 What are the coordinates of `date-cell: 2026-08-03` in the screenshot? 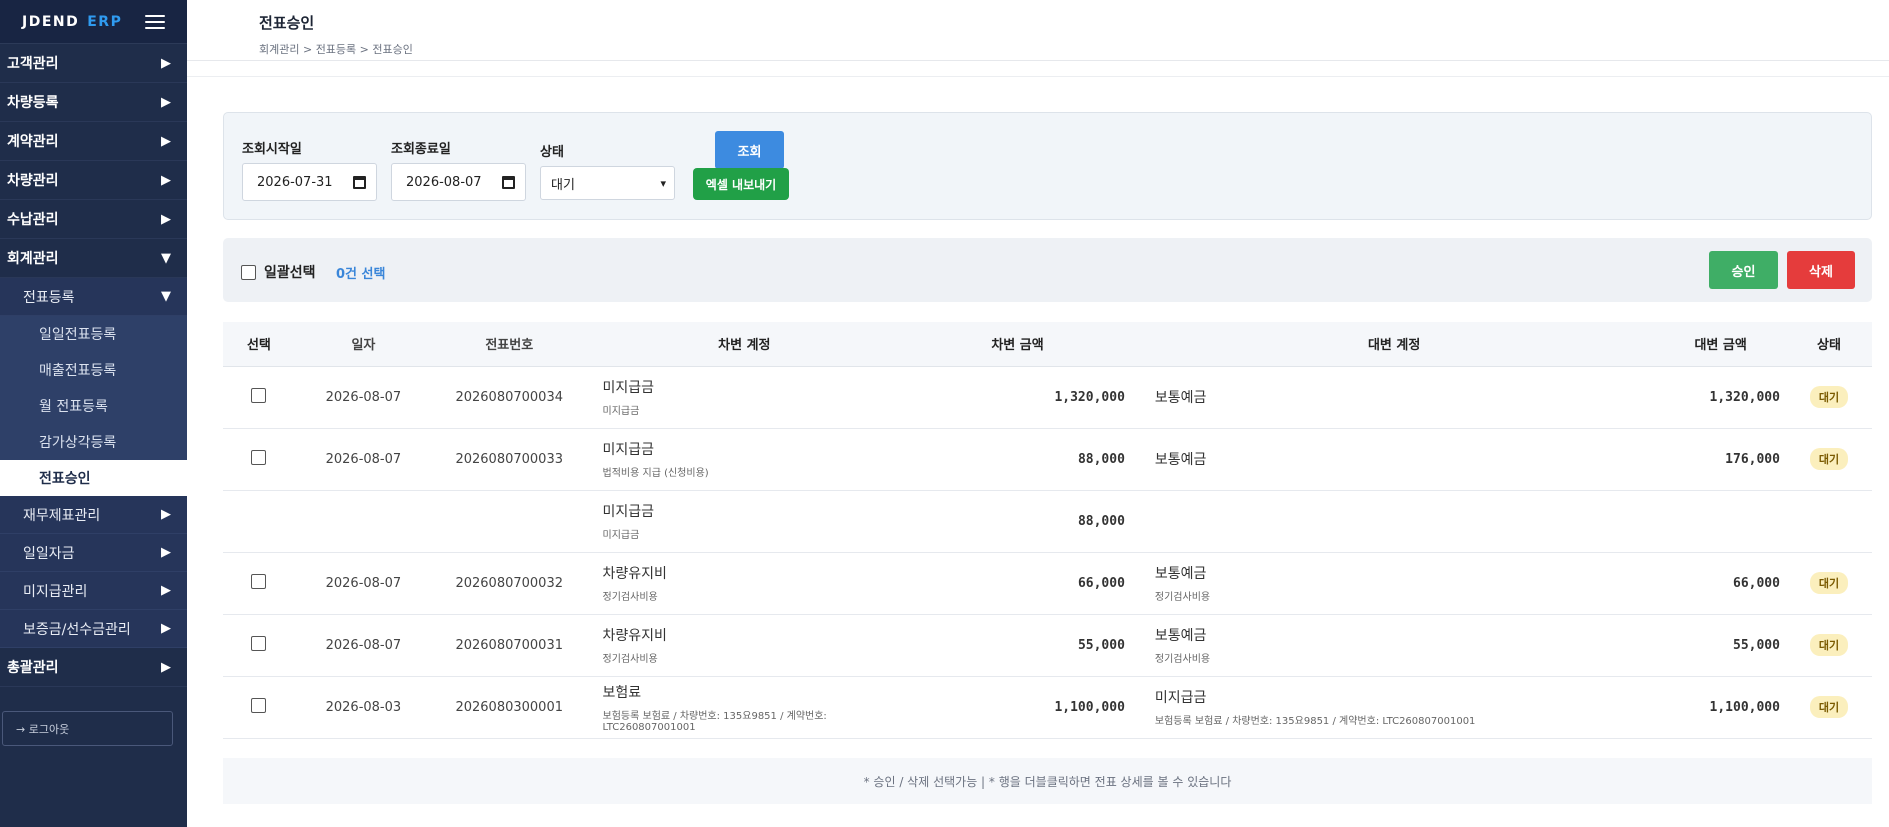 It's located at (363, 707).